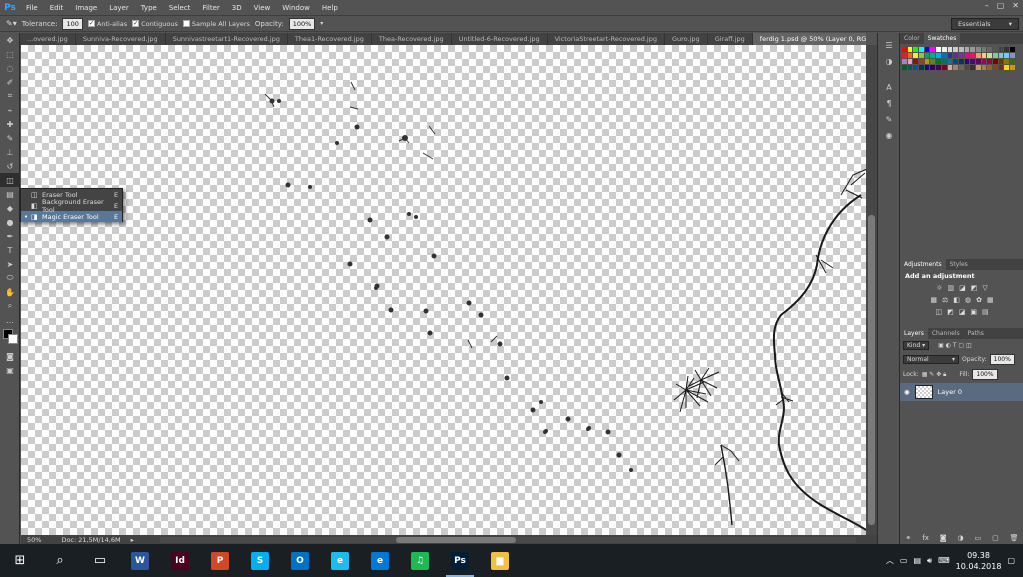 The height and width of the screenshot is (577, 1023). I want to click on channel-mixer-icon: ✿, so click(979, 300).